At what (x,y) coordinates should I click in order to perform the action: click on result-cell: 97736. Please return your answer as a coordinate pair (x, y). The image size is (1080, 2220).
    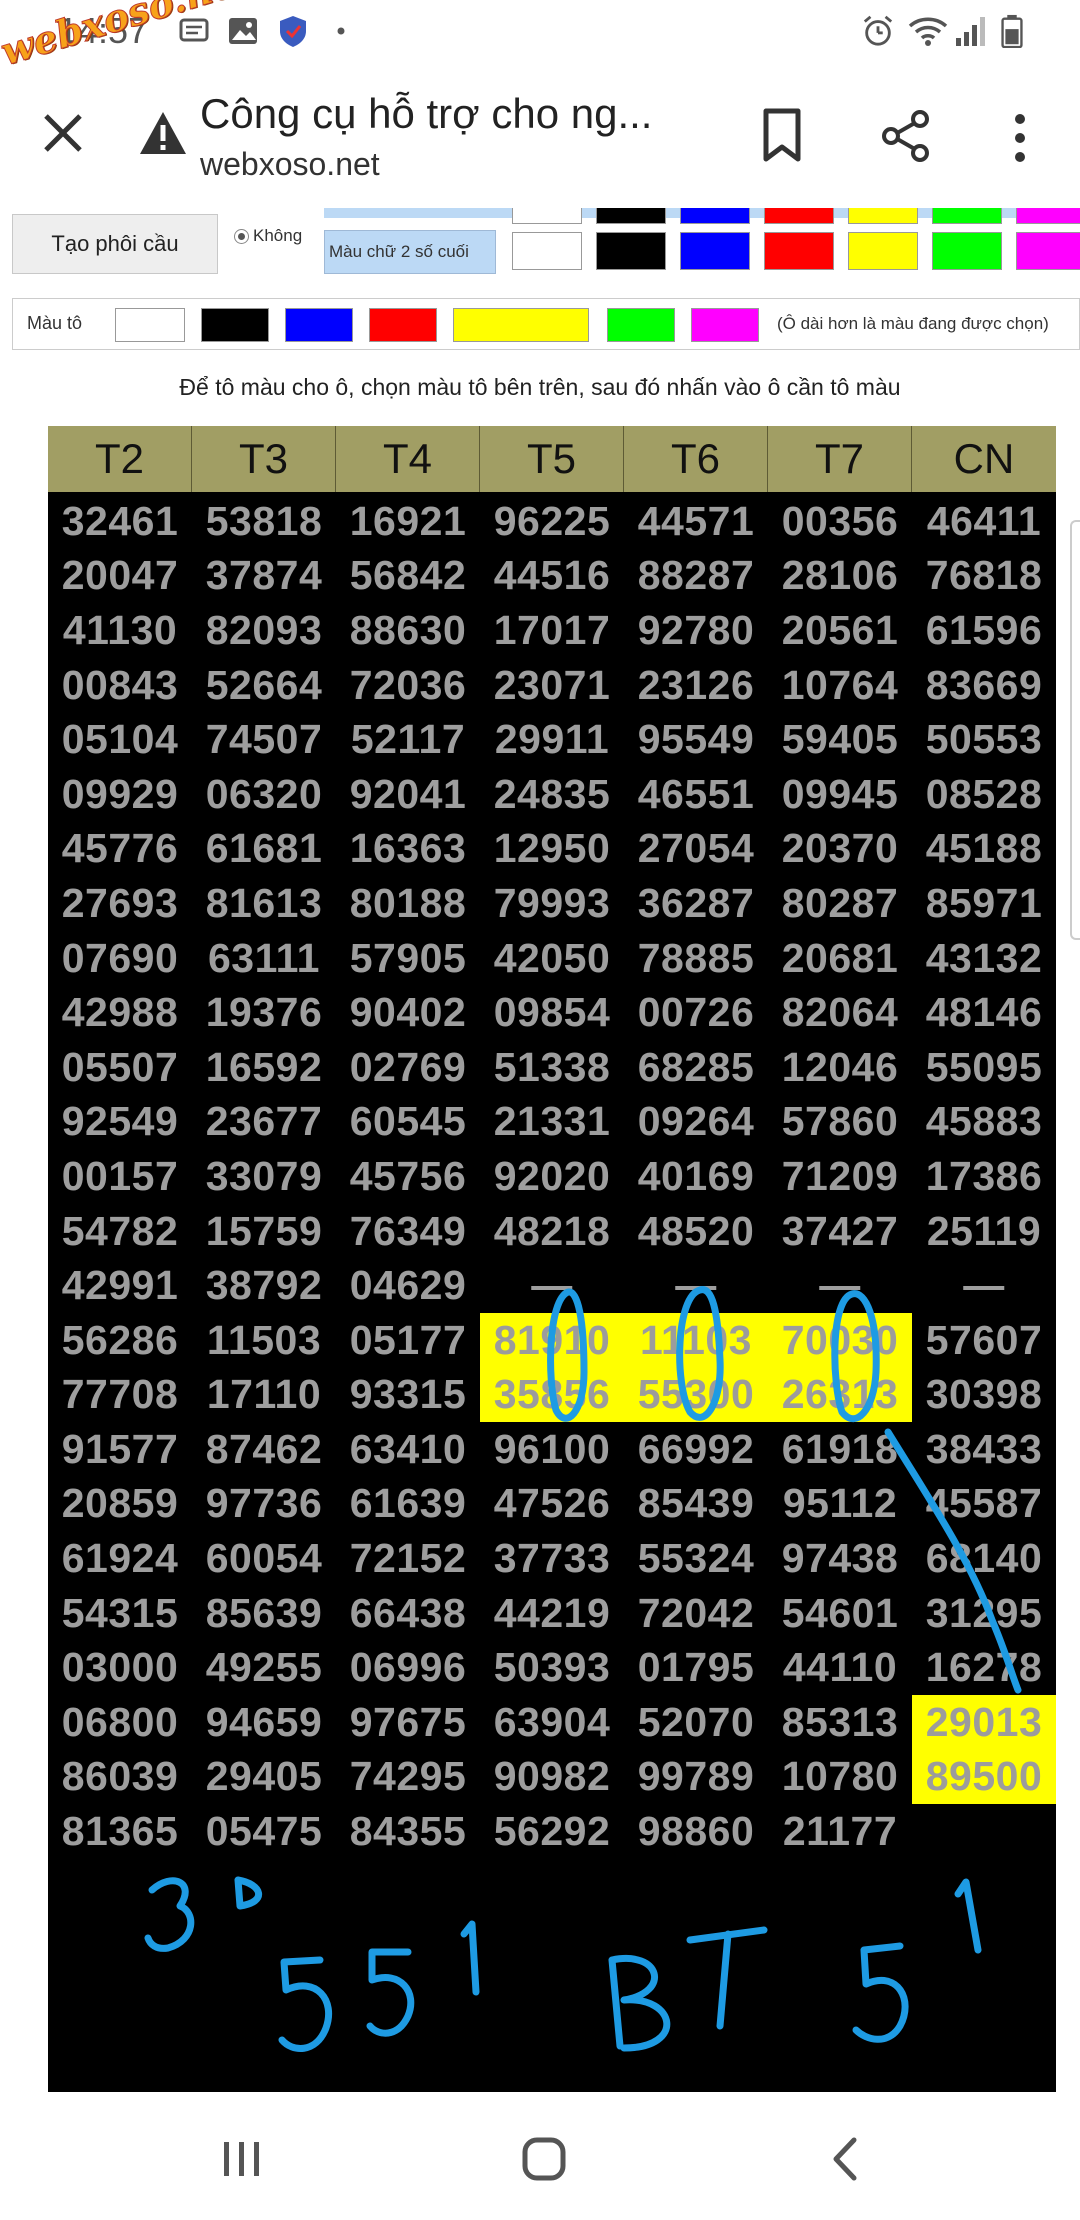
    Looking at the image, I should click on (264, 1504).